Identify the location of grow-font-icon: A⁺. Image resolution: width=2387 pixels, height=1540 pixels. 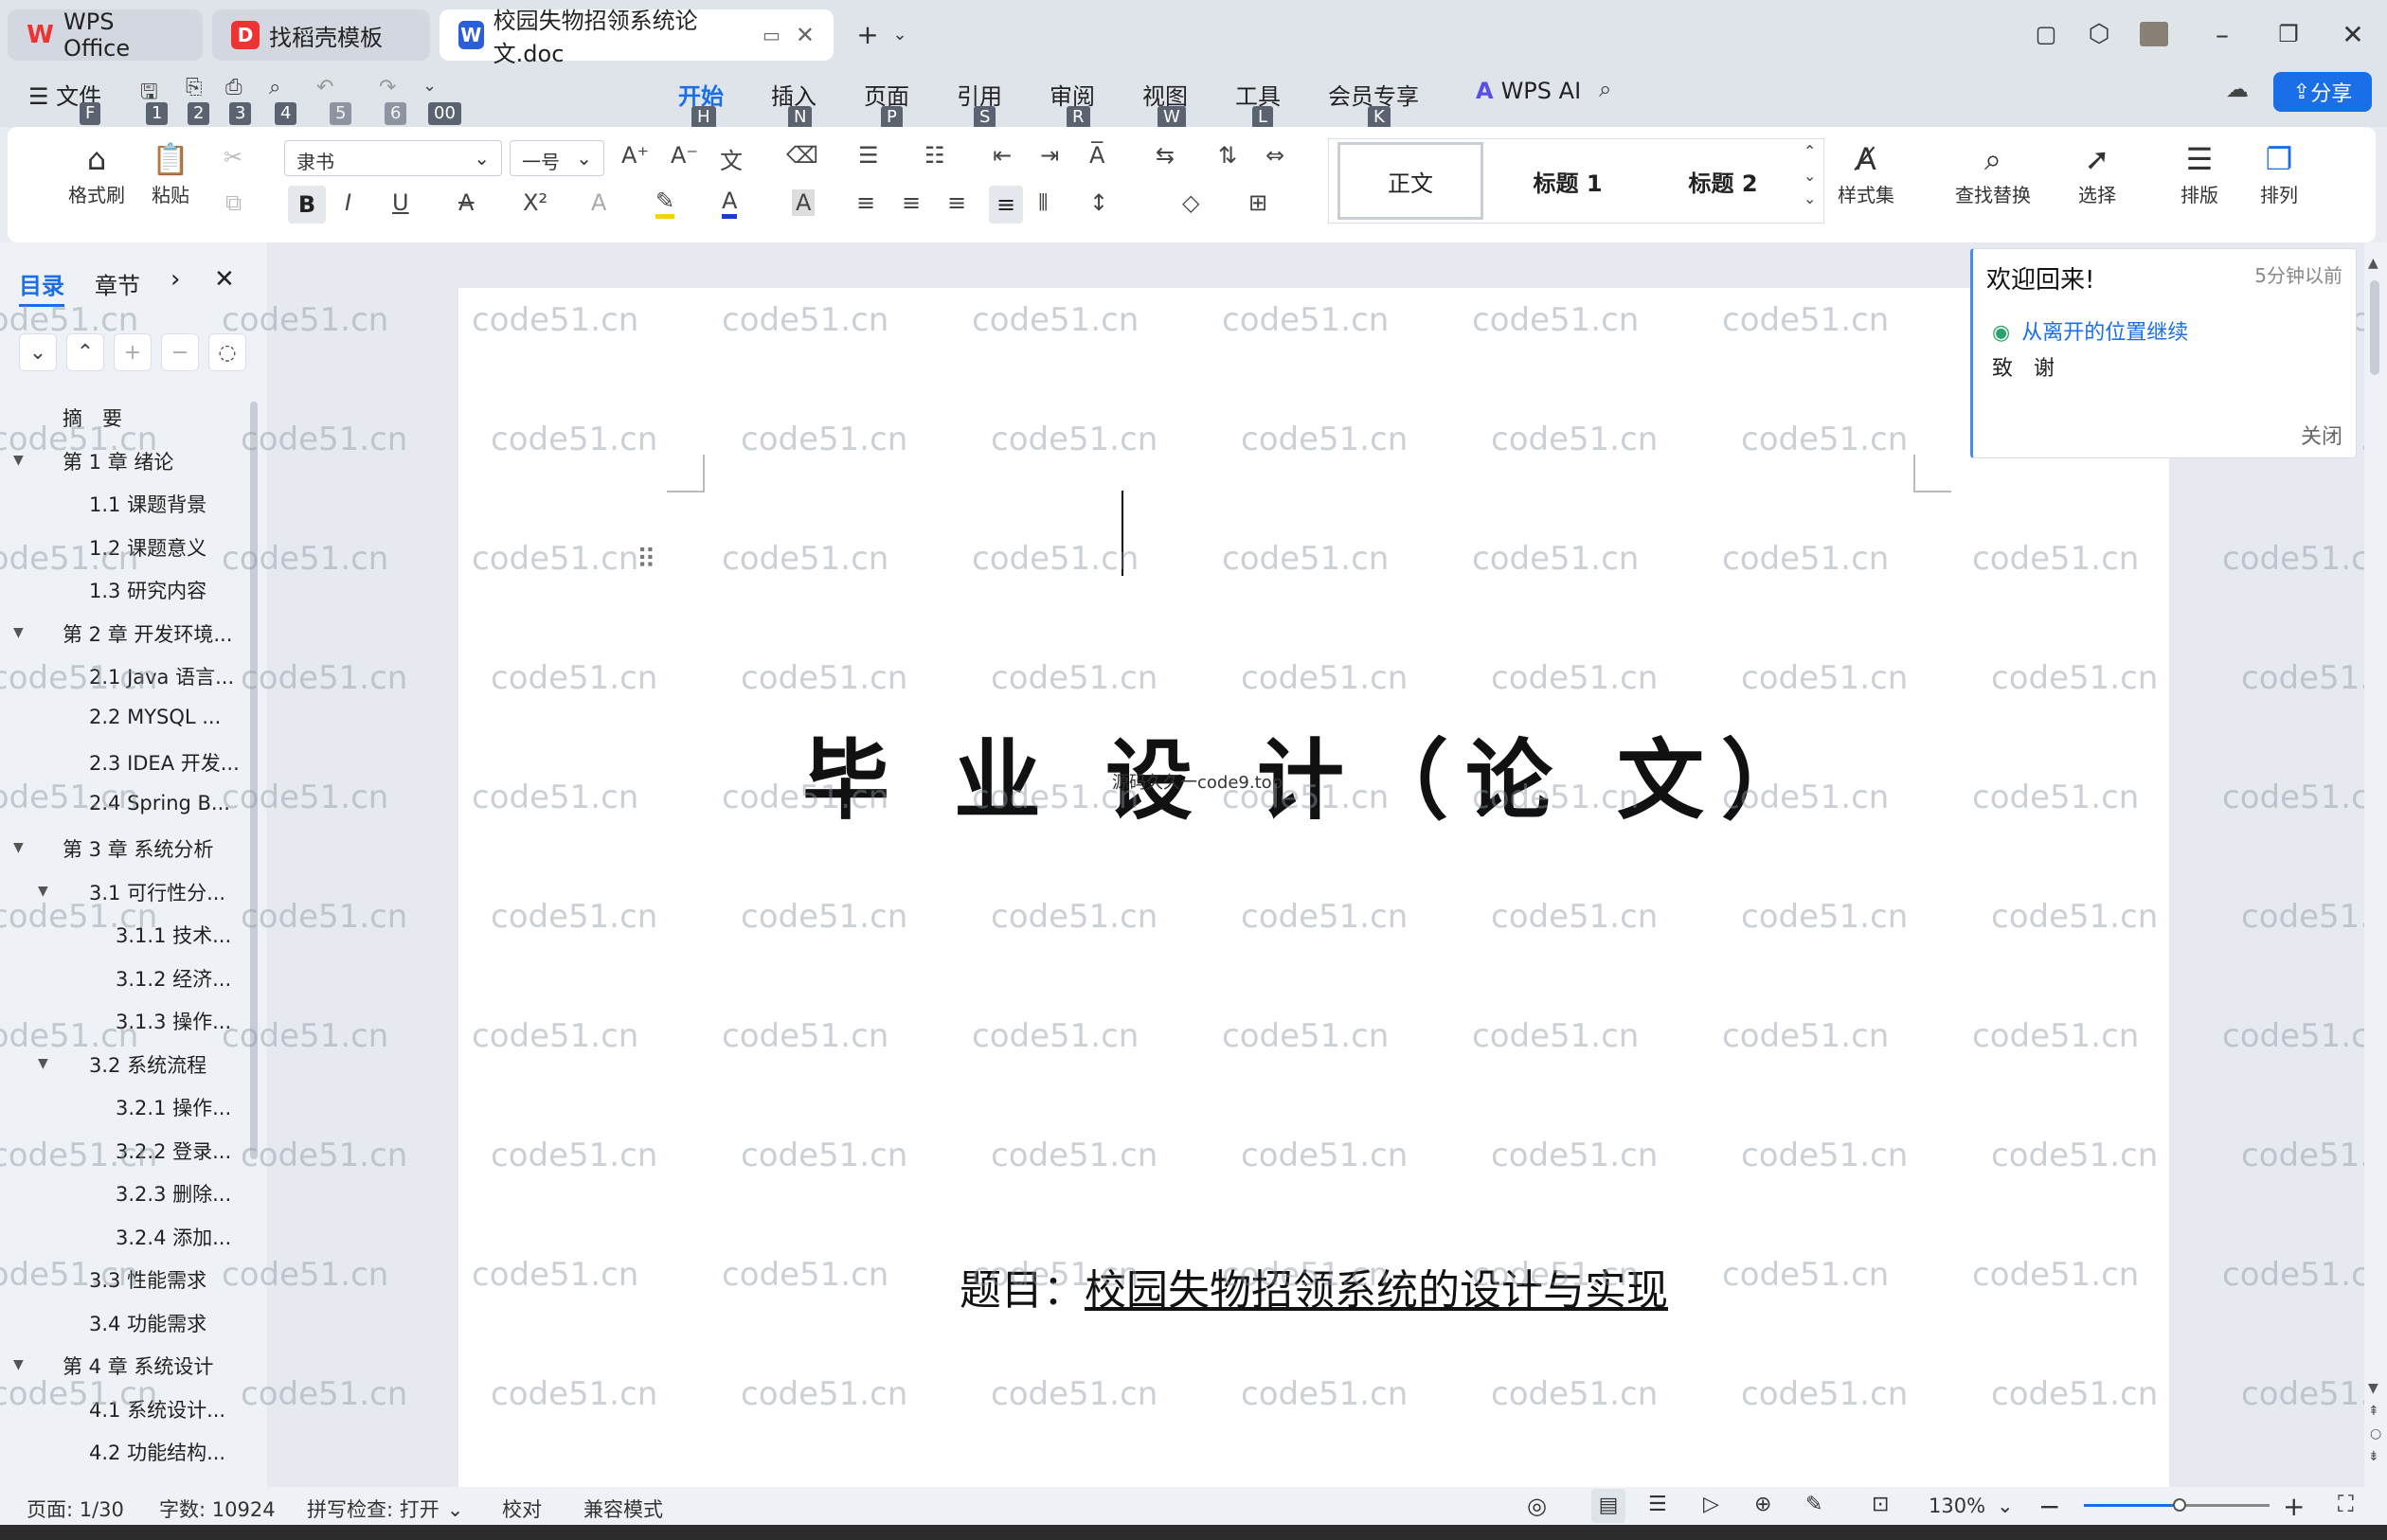
(635, 155).